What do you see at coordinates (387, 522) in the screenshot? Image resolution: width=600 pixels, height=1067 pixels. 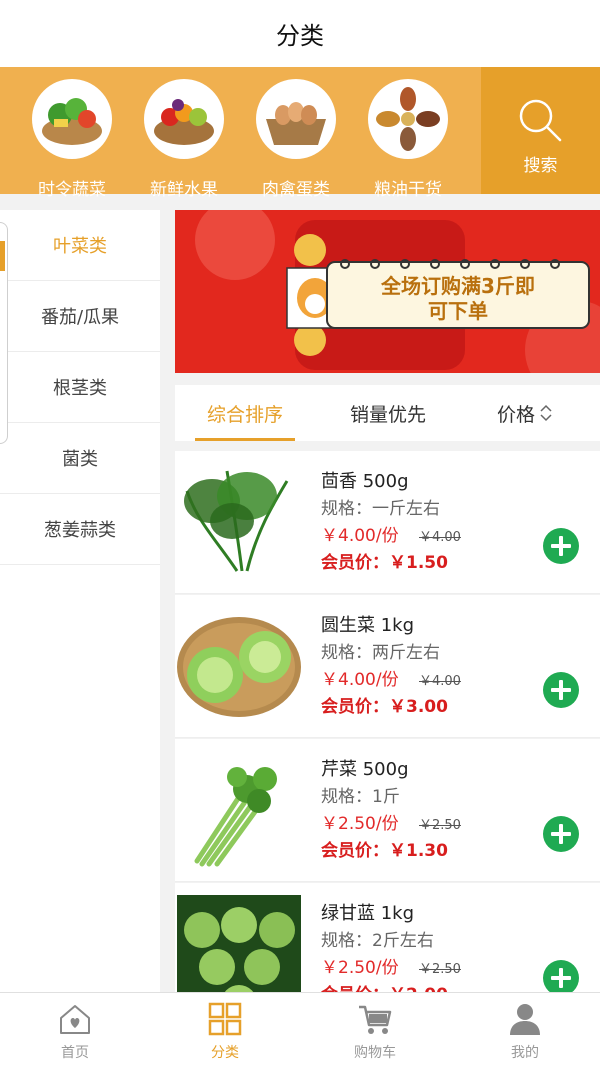 I see `product-card: 茴香 500g 规格：一斤左右 ￥4.00/份 ￥4.00 会员价：￥1.50` at bounding box center [387, 522].